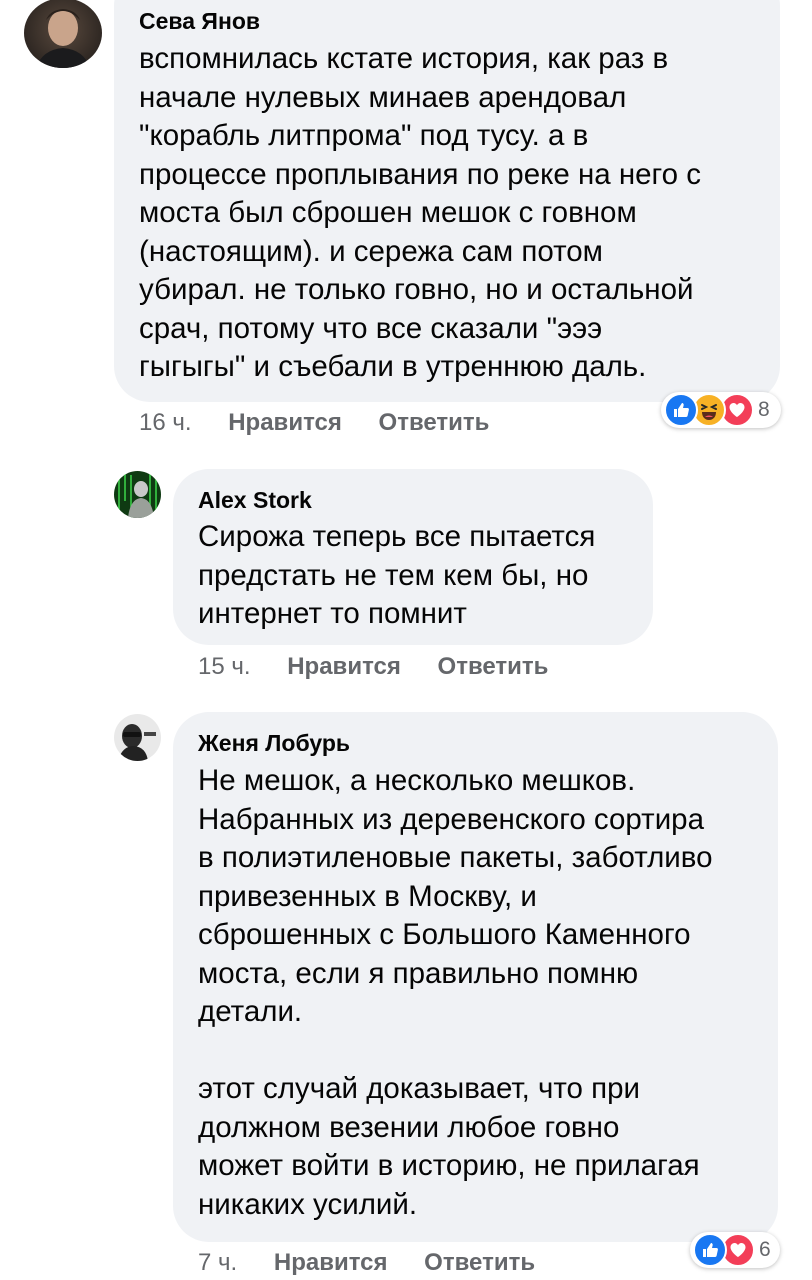 The image size is (812, 1280). Describe the element at coordinates (721, 410) in the screenshot. I see `reactions-summary: 8` at that location.